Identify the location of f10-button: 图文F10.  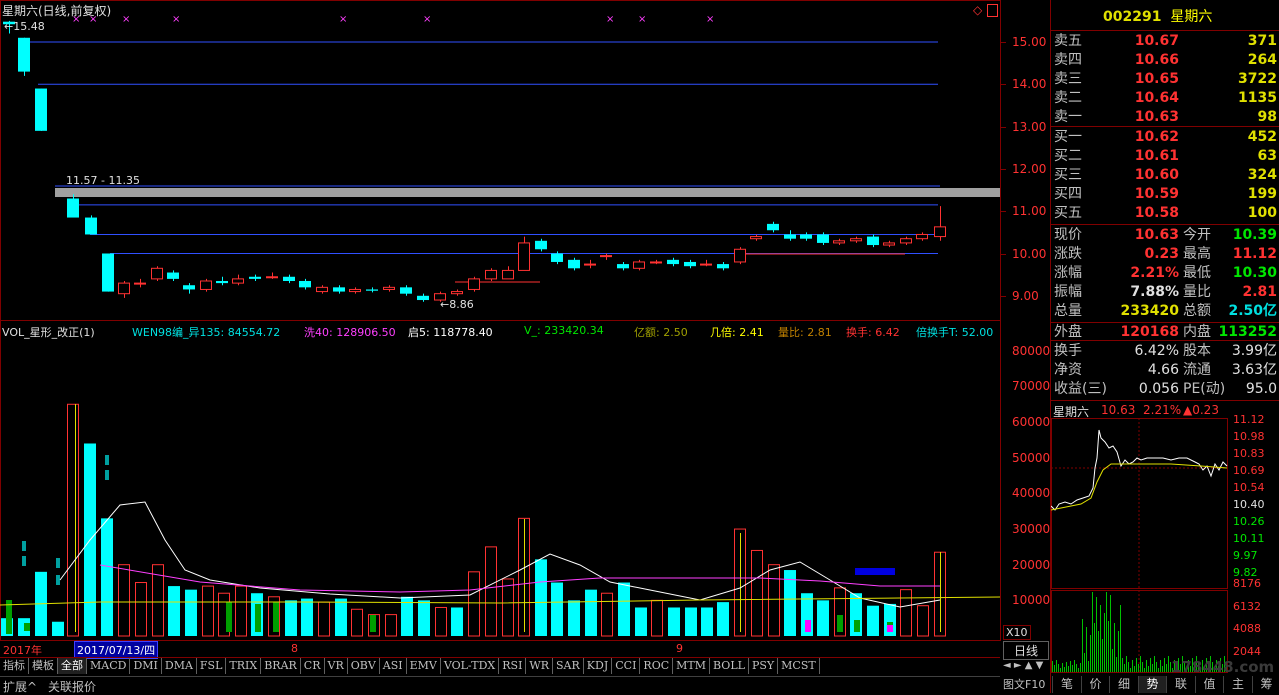
(1024, 684).